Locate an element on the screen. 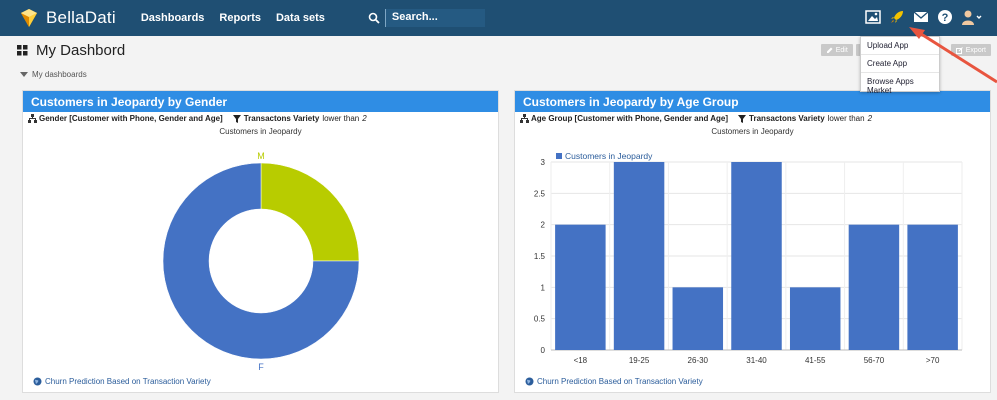 The height and width of the screenshot is (400, 997). breadcrumb: My dashboards is located at coordinates (53, 74).